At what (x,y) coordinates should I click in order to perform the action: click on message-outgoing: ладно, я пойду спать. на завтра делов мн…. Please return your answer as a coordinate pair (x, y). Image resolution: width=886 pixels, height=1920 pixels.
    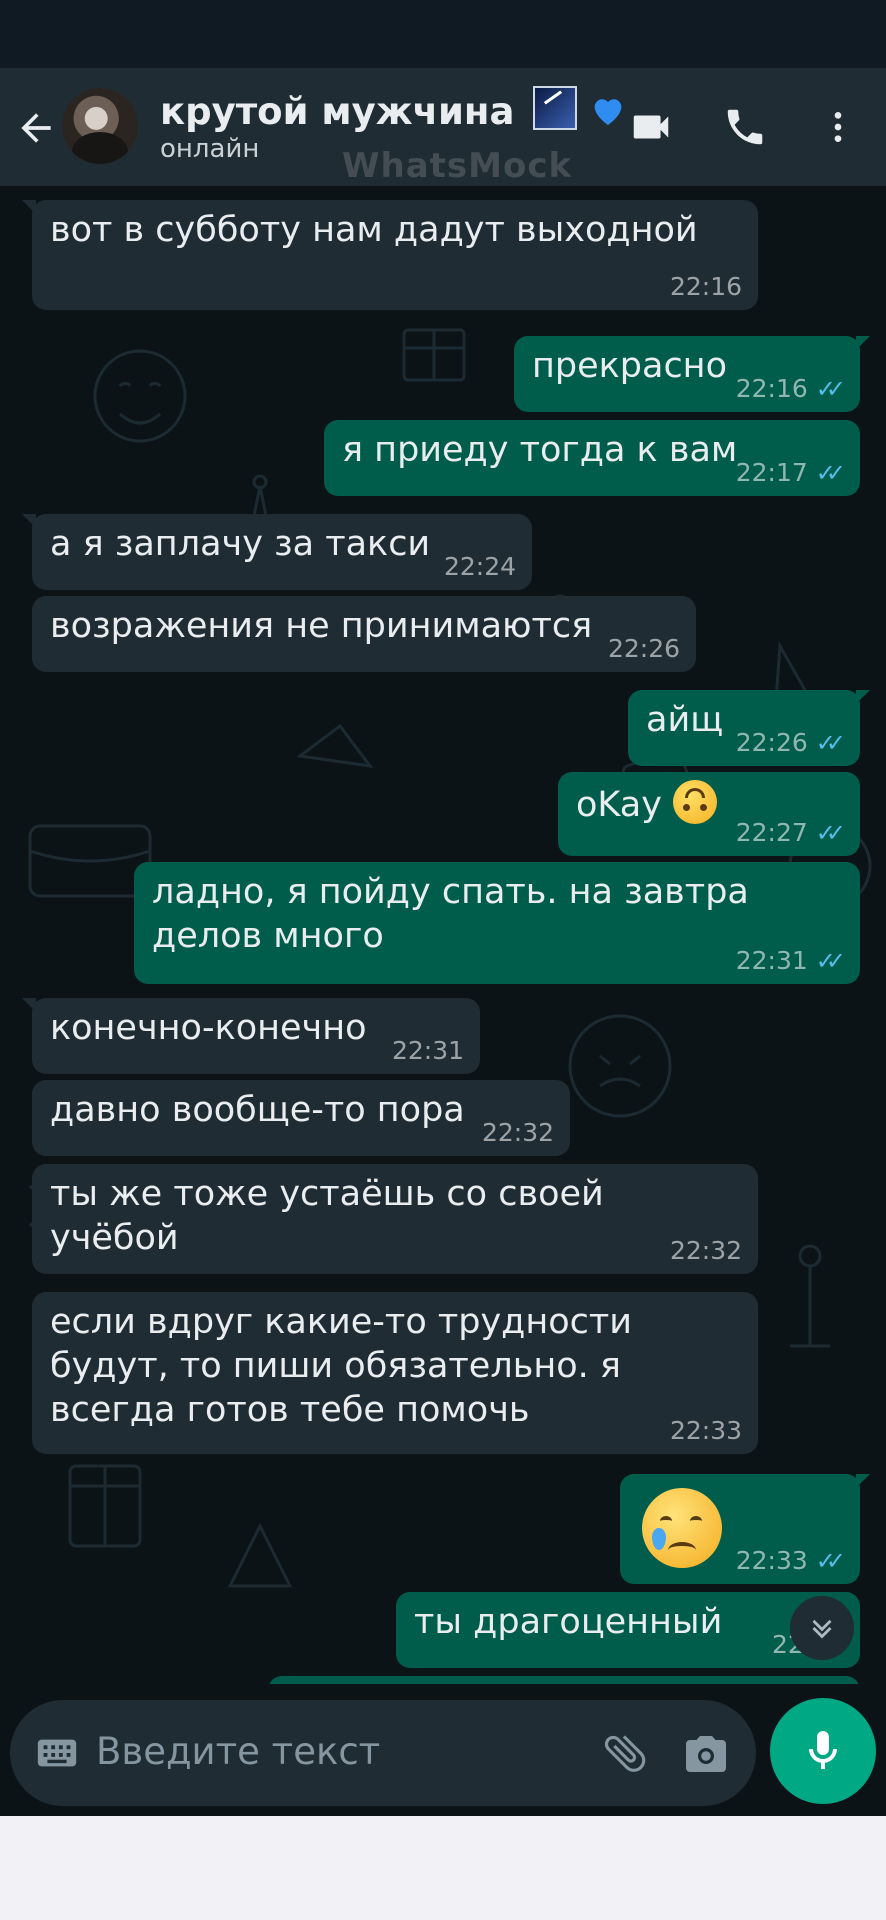
    Looking at the image, I should click on (497, 923).